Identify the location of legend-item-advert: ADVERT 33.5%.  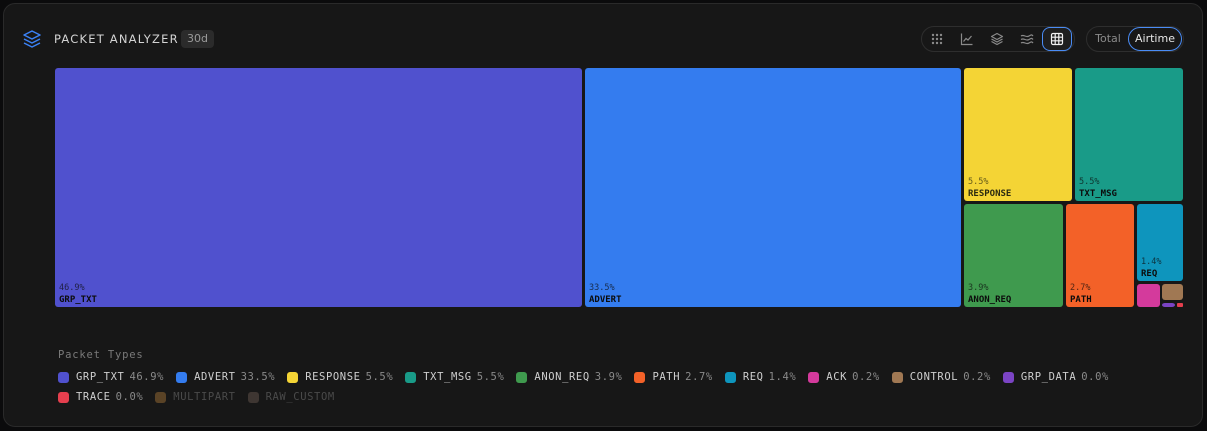
(225, 377).